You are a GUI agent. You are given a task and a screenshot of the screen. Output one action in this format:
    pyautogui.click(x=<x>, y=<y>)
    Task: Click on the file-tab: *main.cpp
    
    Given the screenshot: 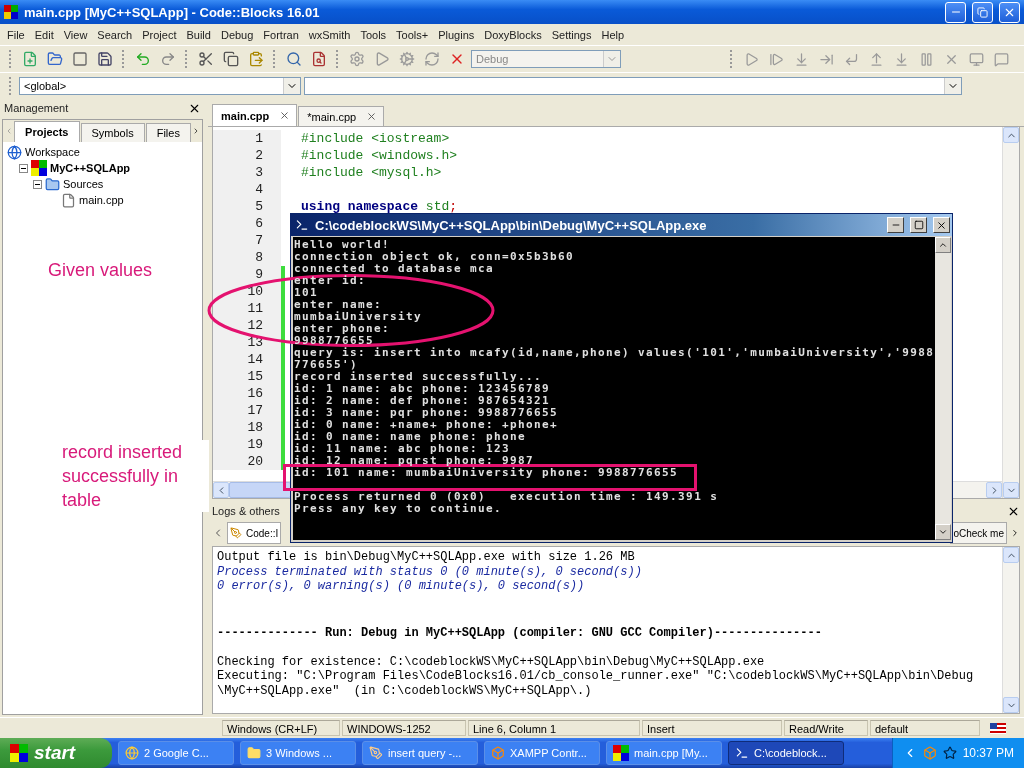 What is the action you would take?
    pyautogui.click(x=341, y=116)
    